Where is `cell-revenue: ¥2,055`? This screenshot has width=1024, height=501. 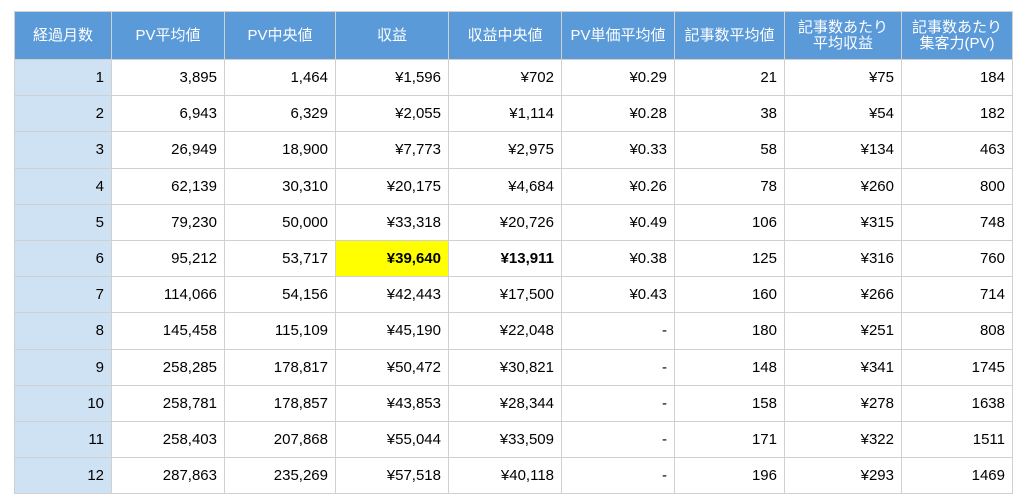 cell-revenue: ¥2,055 is located at coordinates (392, 114).